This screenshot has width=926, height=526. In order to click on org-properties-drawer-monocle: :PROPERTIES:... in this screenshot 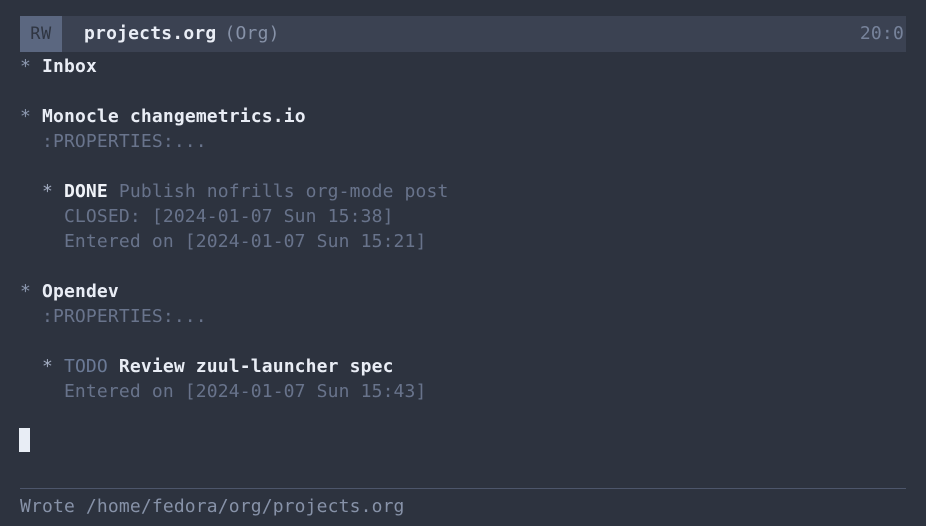, I will do `click(463, 141)`.